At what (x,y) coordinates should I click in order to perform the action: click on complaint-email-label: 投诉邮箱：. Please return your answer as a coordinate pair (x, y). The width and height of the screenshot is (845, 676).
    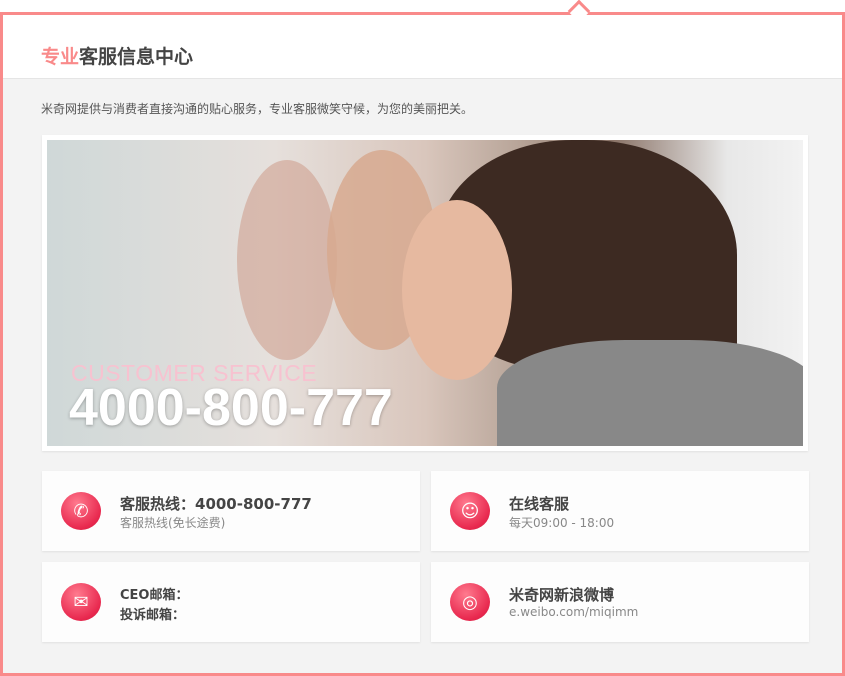
    Looking at the image, I should click on (153, 615).